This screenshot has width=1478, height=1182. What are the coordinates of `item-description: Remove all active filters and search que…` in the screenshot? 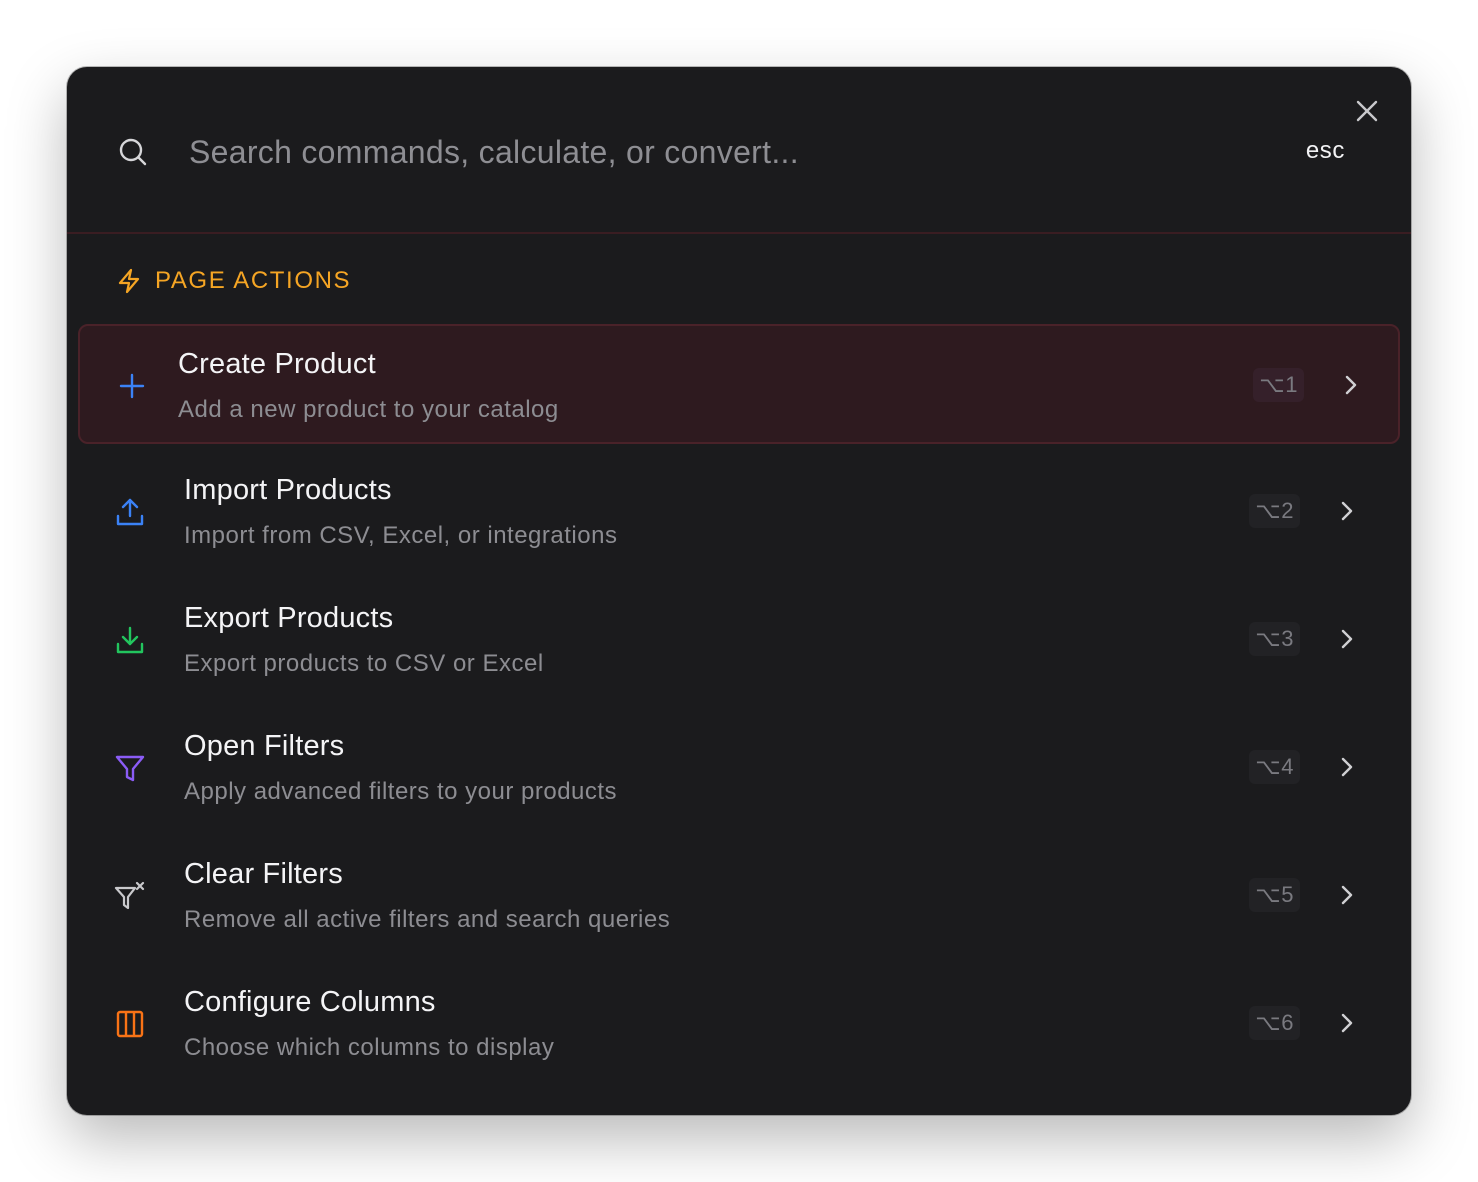 It's located at (427, 919).